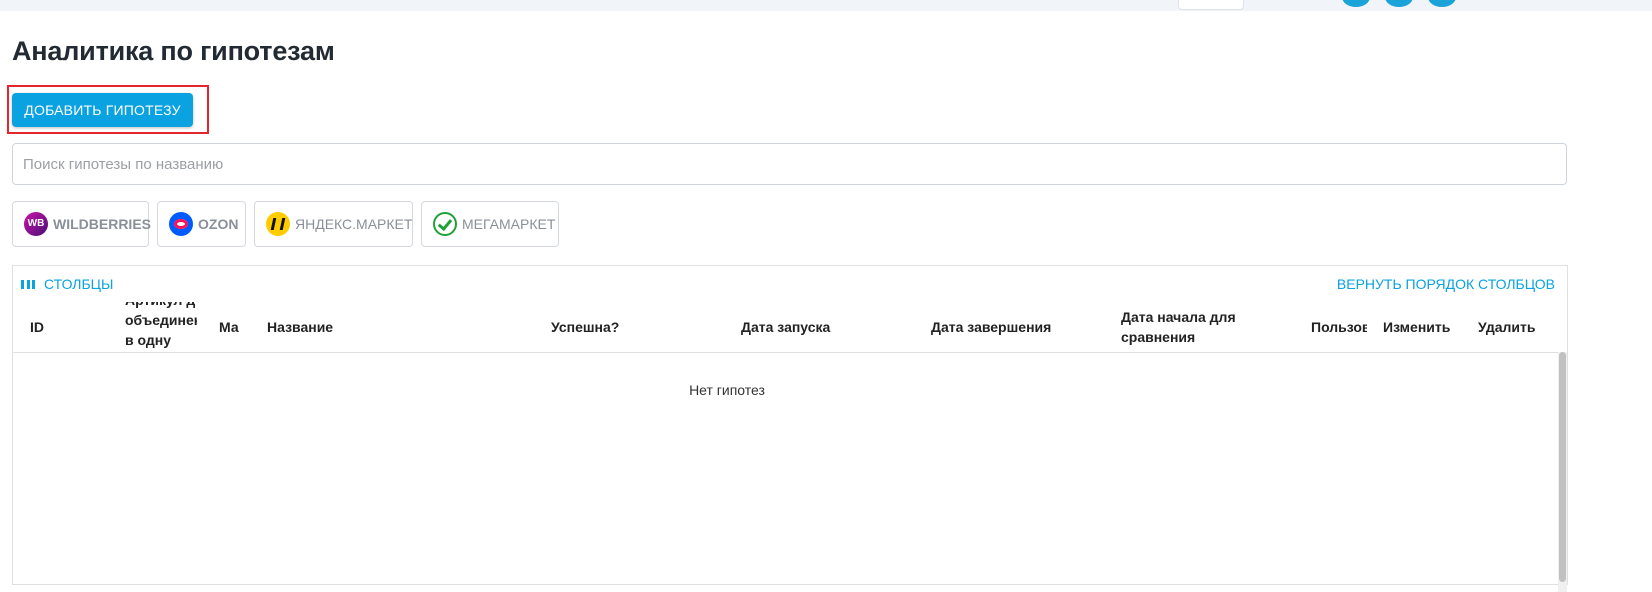 The height and width of the screenshot is (592, 1652). What do you see at coordinates (1339, 327) in the screenshot?
I see `column-header-user: Пользов` at bounding box center [1339, 327].